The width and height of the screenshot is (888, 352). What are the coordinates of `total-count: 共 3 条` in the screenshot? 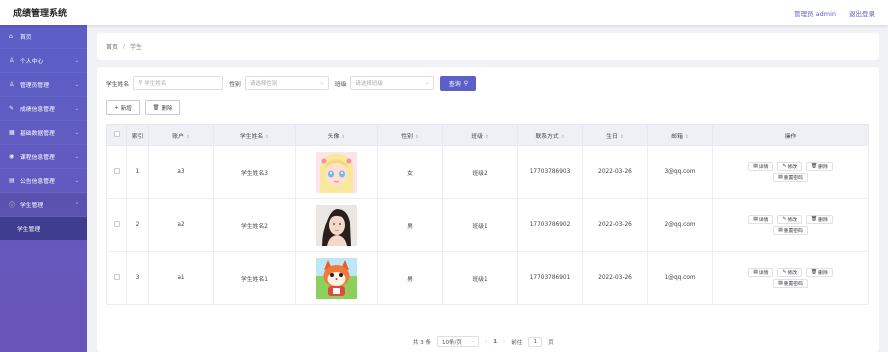 It's located at (422, 342).